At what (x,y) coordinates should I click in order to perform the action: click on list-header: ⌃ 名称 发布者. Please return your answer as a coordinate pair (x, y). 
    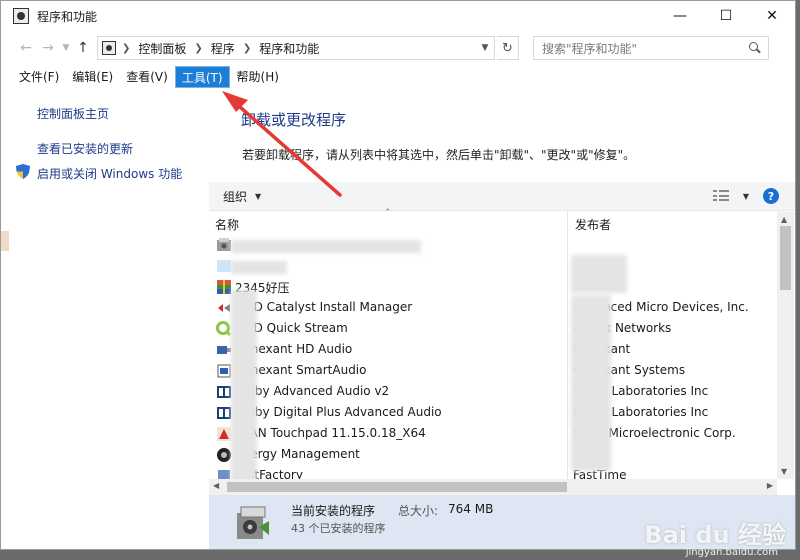
    Looking at the image, I should click on (502, 221).